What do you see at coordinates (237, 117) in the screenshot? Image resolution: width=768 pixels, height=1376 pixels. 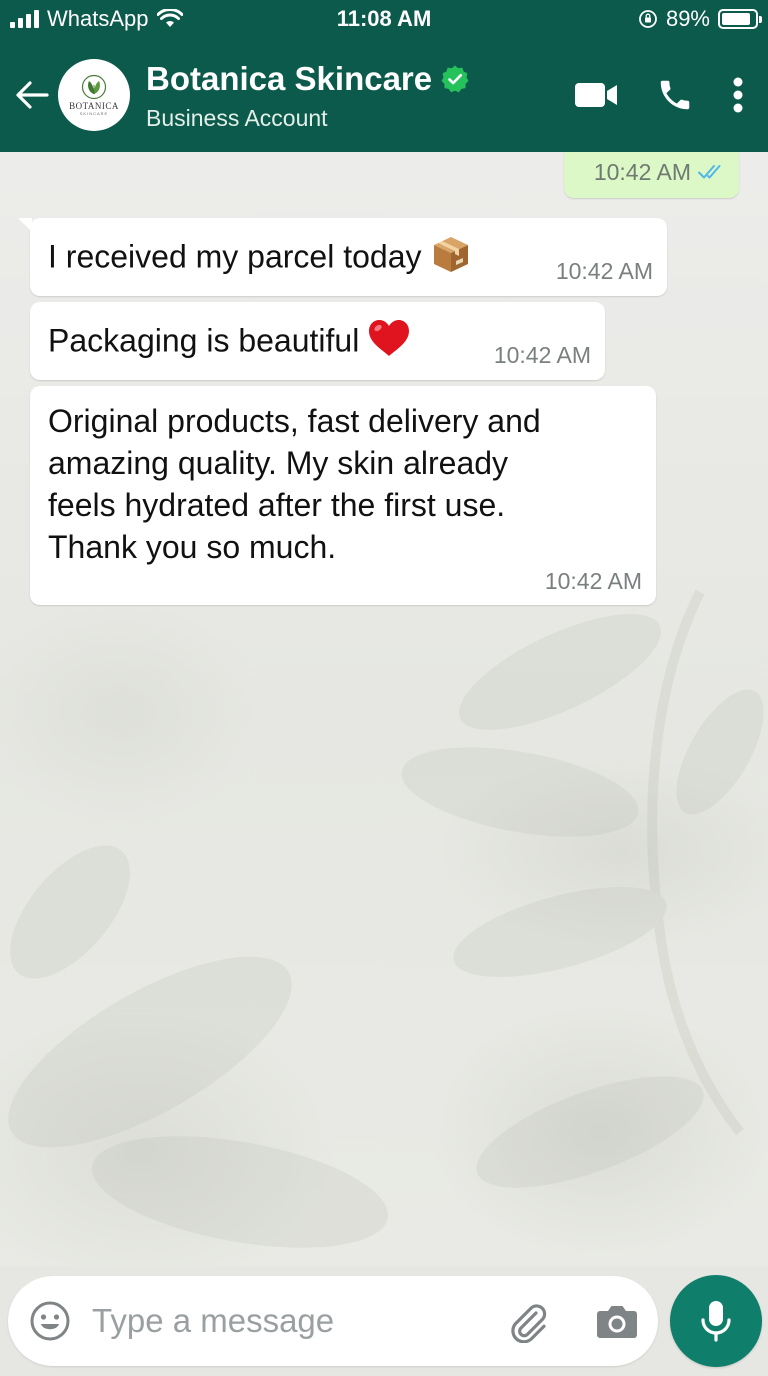 I see `contact-subtitle: Business Account` at bounding box center [237, 117].